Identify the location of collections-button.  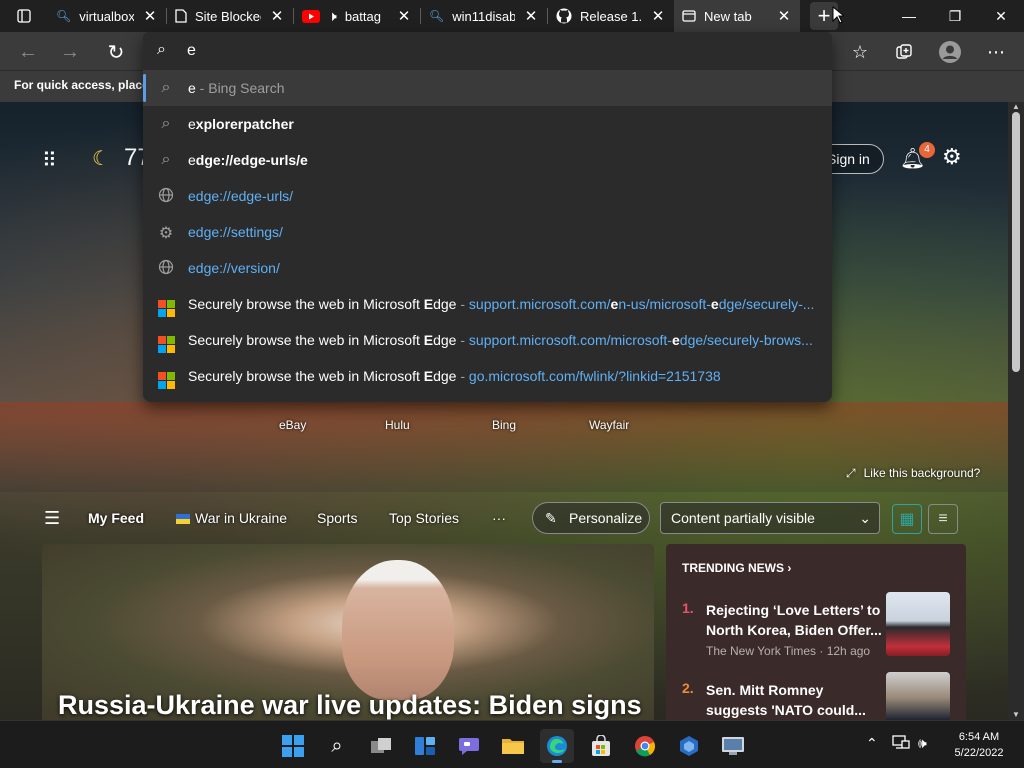
(904, 52).